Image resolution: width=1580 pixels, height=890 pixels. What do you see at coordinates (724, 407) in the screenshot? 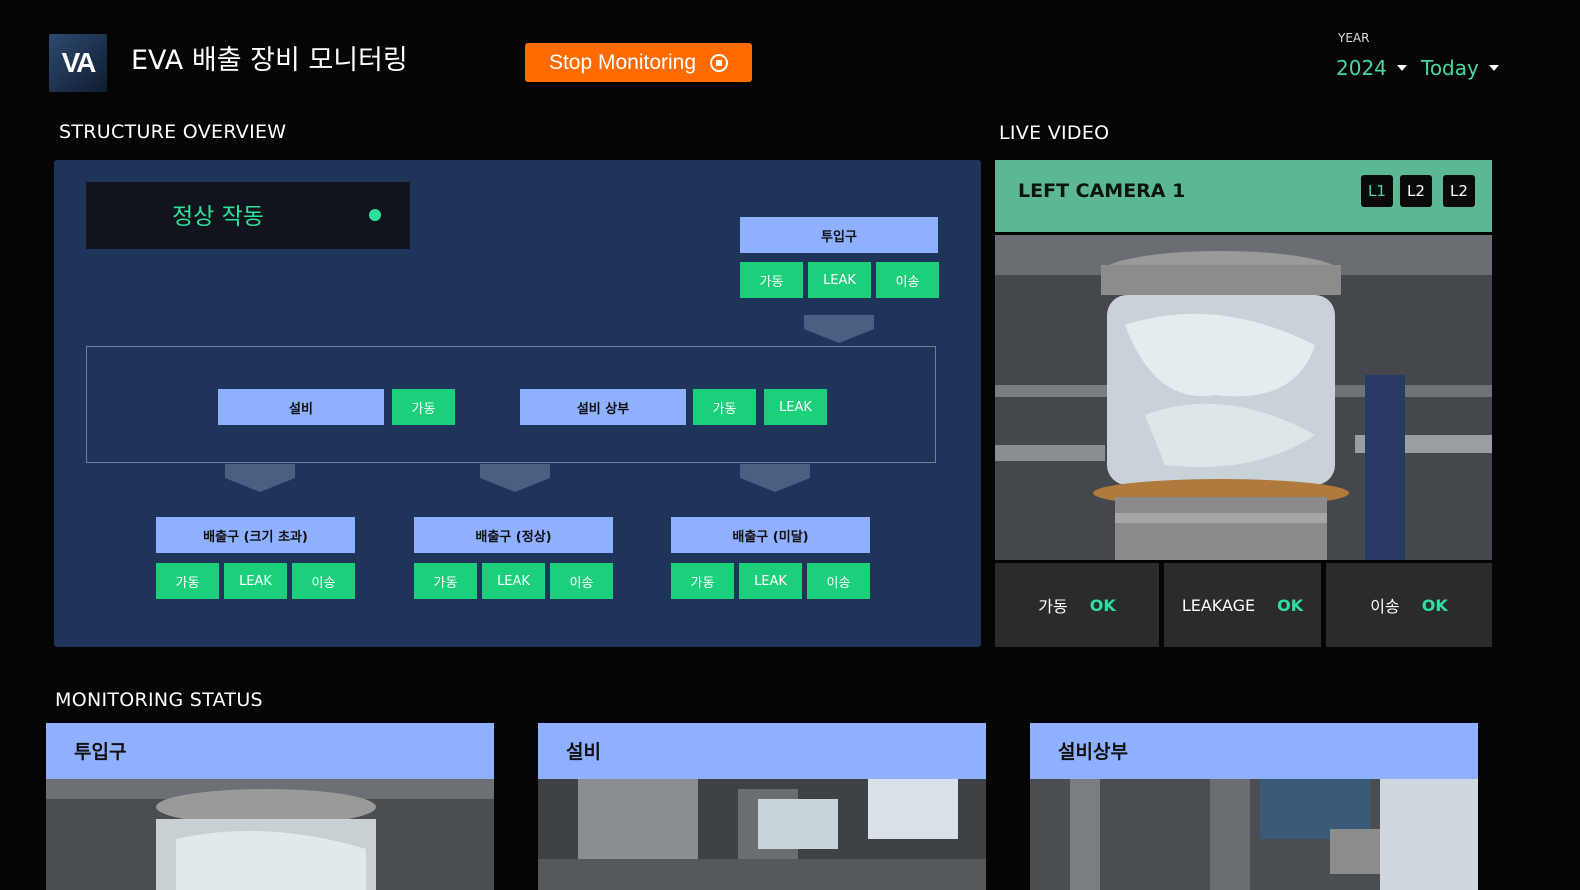
I see `equipment-top-tag-operation: 가동` at bounding box center [724, 407].